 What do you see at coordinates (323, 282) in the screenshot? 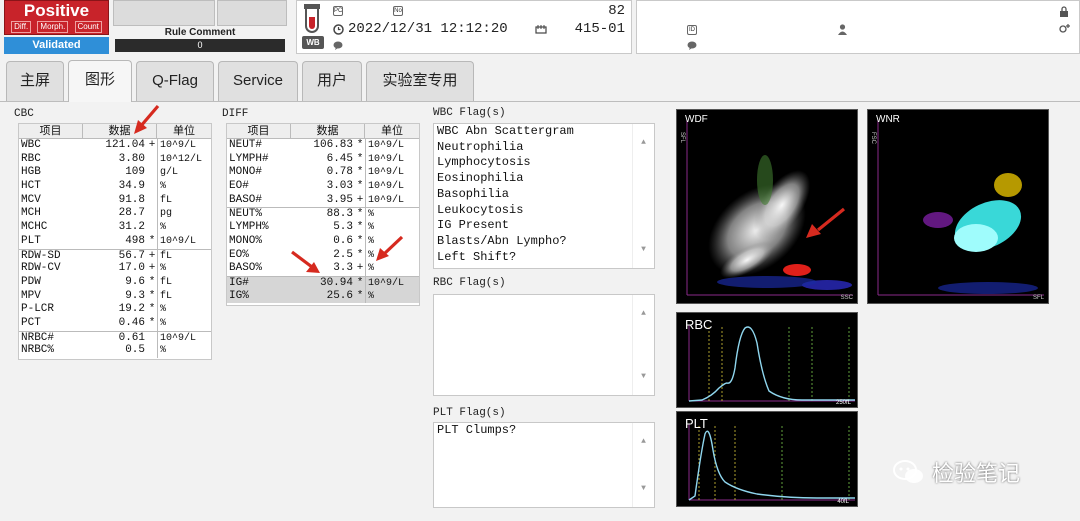
I see `table-row: IG# 30.94 * 10^9/L` at bounding box center [323, 282].